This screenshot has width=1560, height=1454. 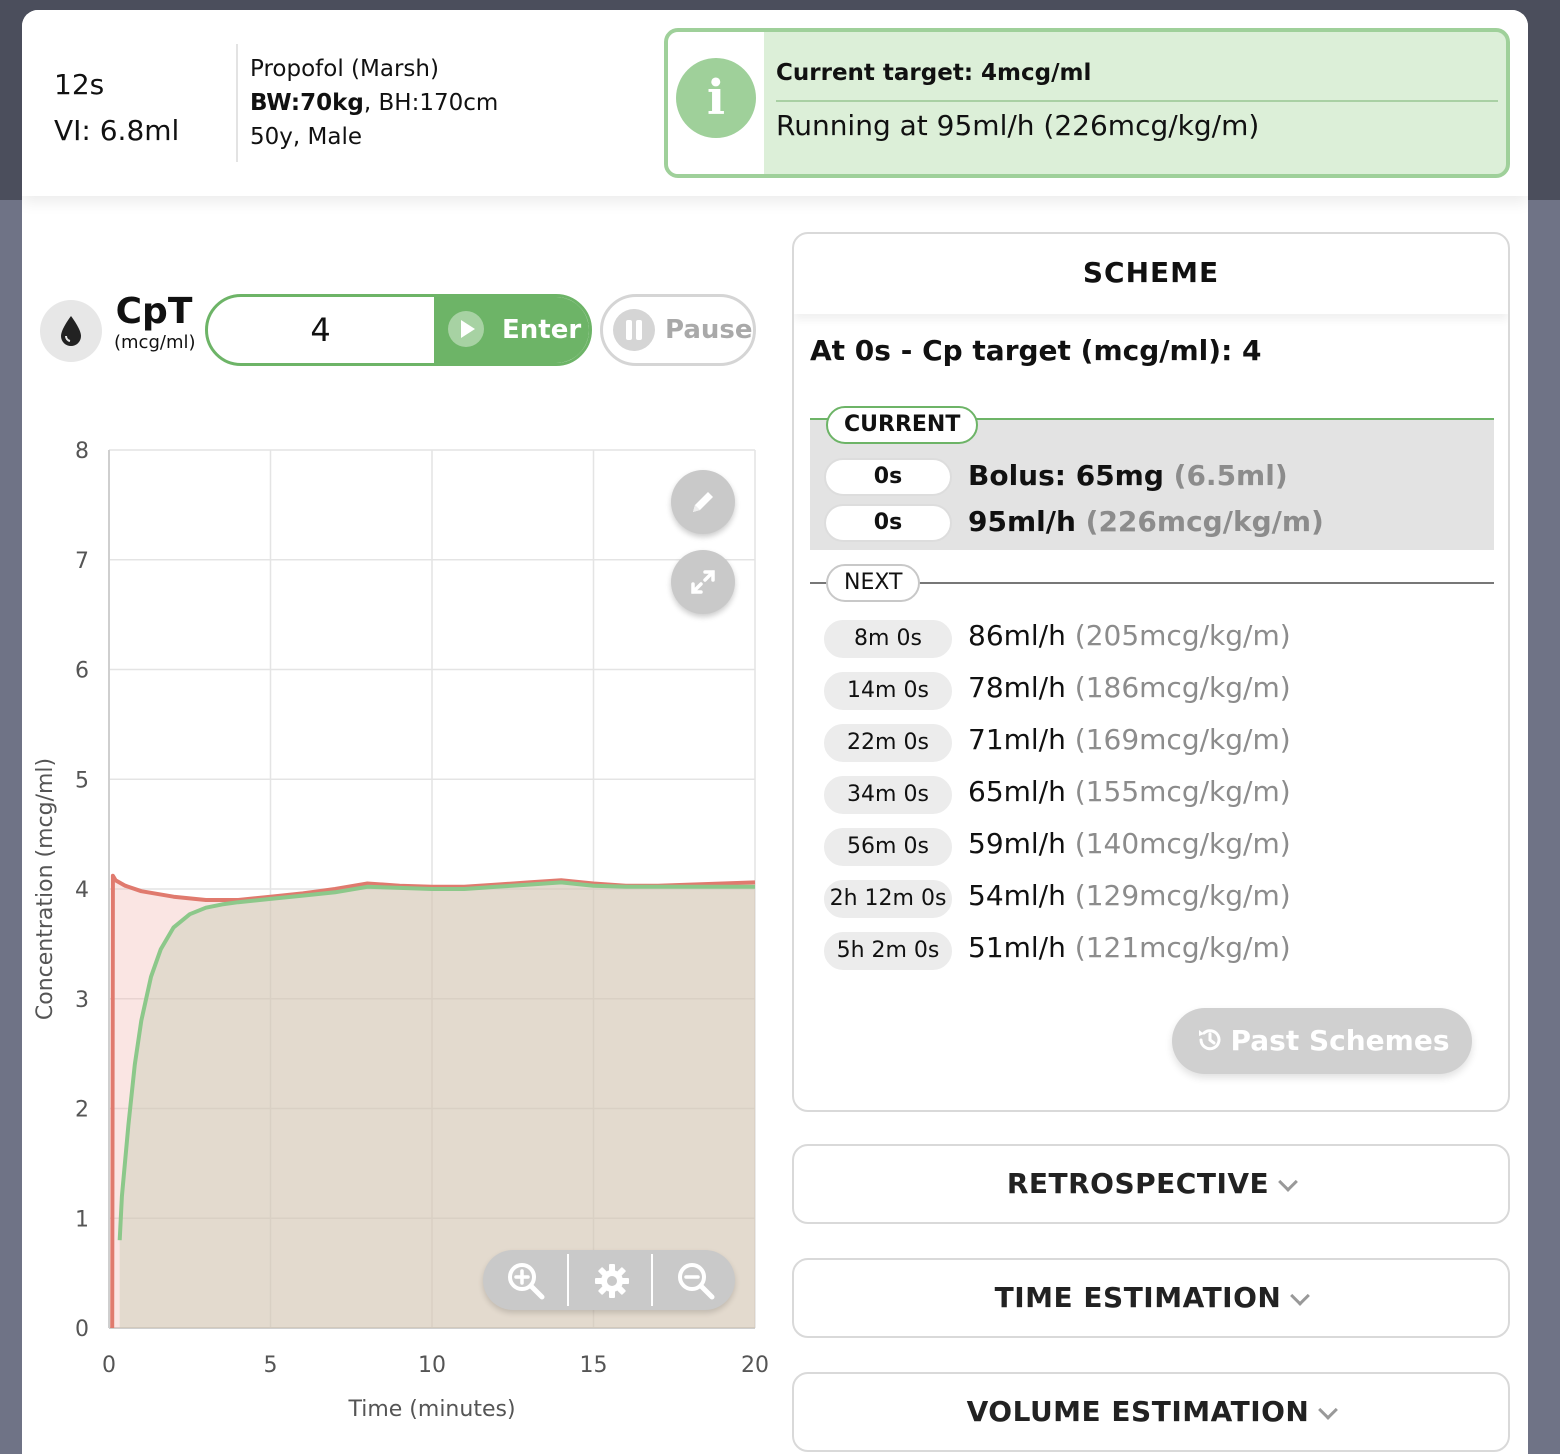 What do you see at coordinates (1151, 274) in the screenshot?
I see `scheme-title: SCHEME` at bounding box center [1151, 274].